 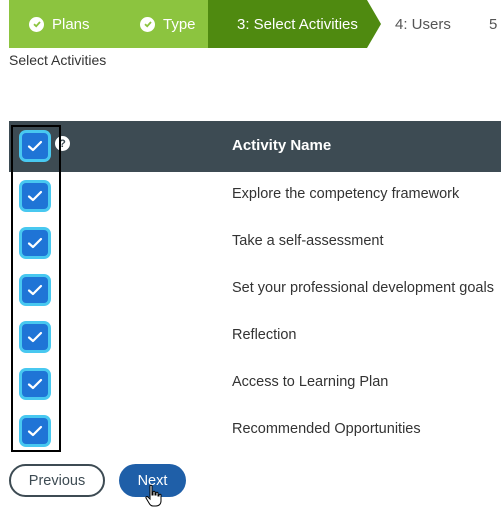 What do you see at coordinates (310, 382) in the screenshot?
I see `activity-name: Access to Learning Plan` at bounding box center [310, 382].